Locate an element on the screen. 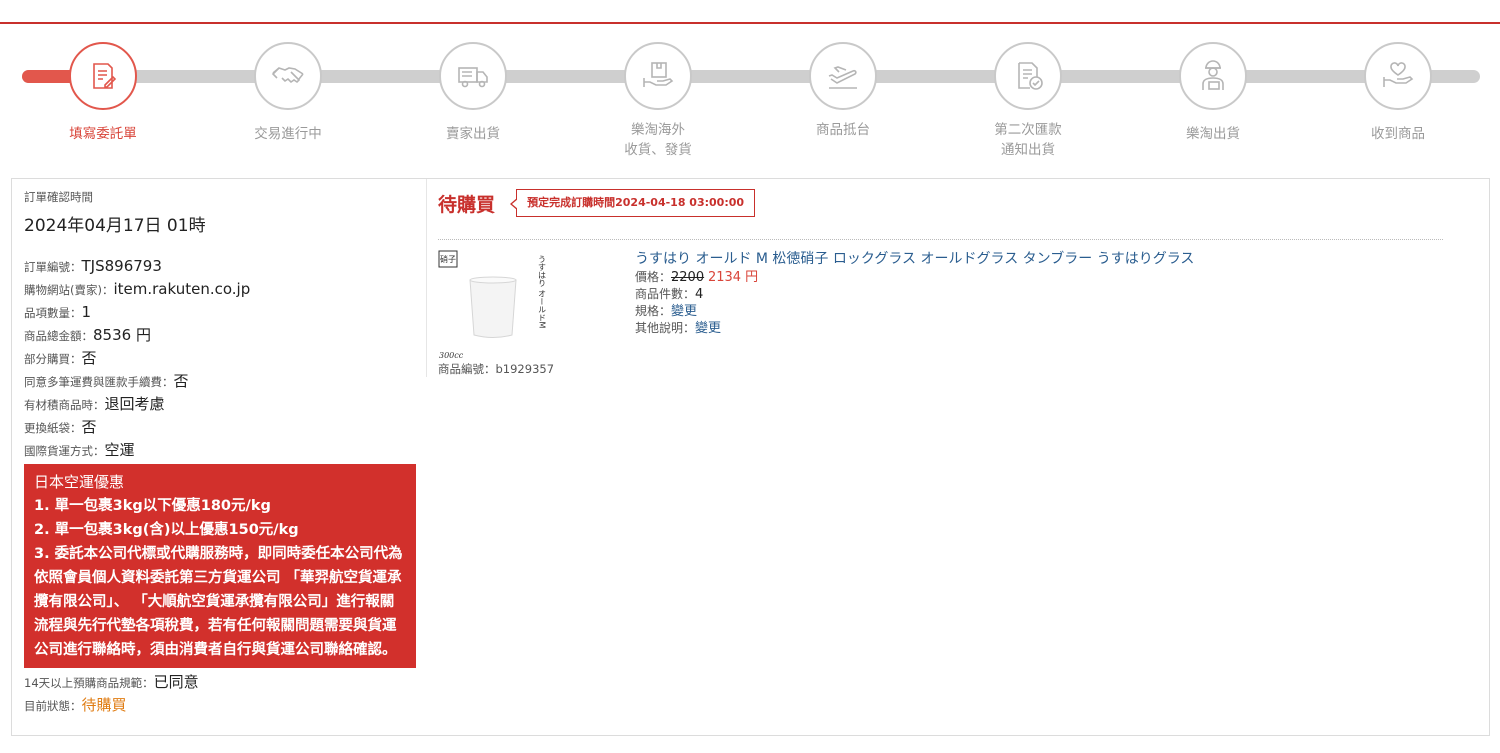  step-arrive-taiwan: 商品抵台 is located at coordinates (843, 90).